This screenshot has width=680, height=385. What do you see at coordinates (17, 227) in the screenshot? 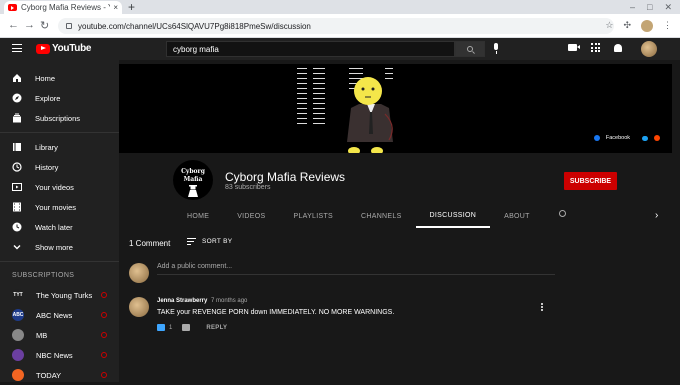
I see `clock-icon` at bounding box center [17, 227].